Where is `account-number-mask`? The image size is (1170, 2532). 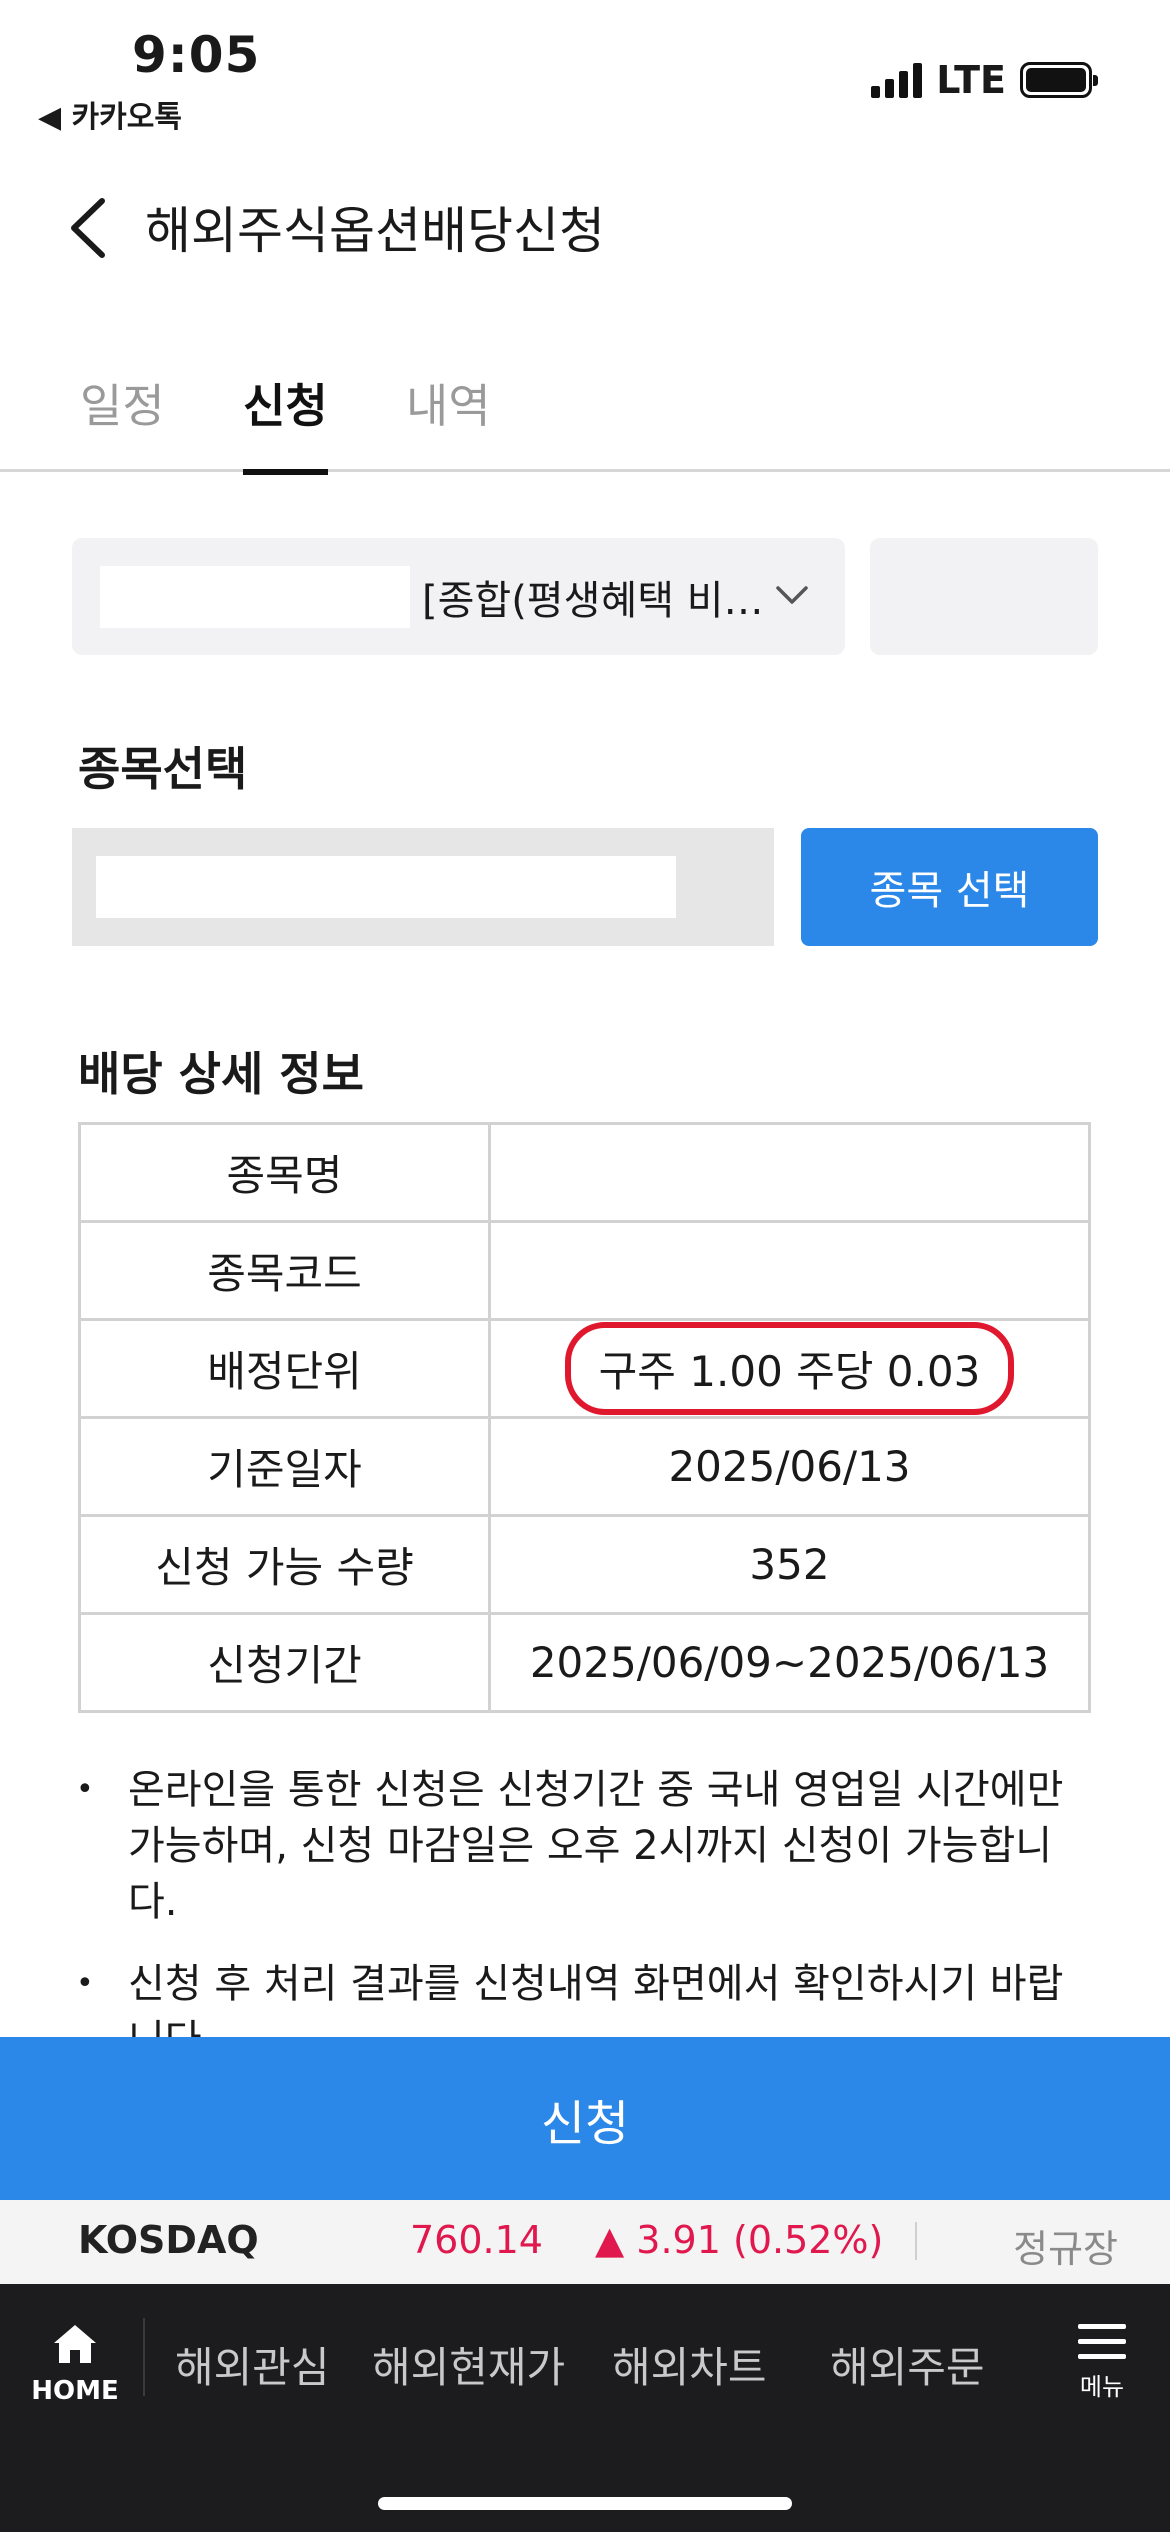 account-number-mask is located at coordinates (255, 597).